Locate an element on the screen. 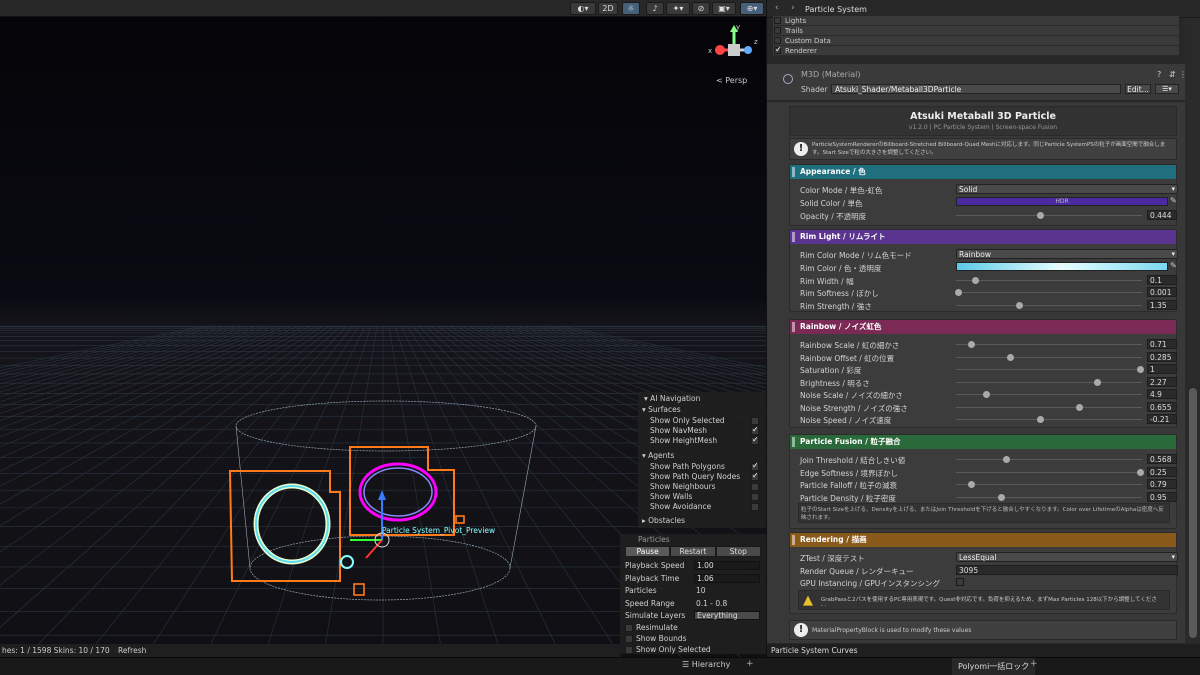 This screenshot has height=675, width=1200. rainbow-property-field: 0.655 is located at coordinates (1162, 406).